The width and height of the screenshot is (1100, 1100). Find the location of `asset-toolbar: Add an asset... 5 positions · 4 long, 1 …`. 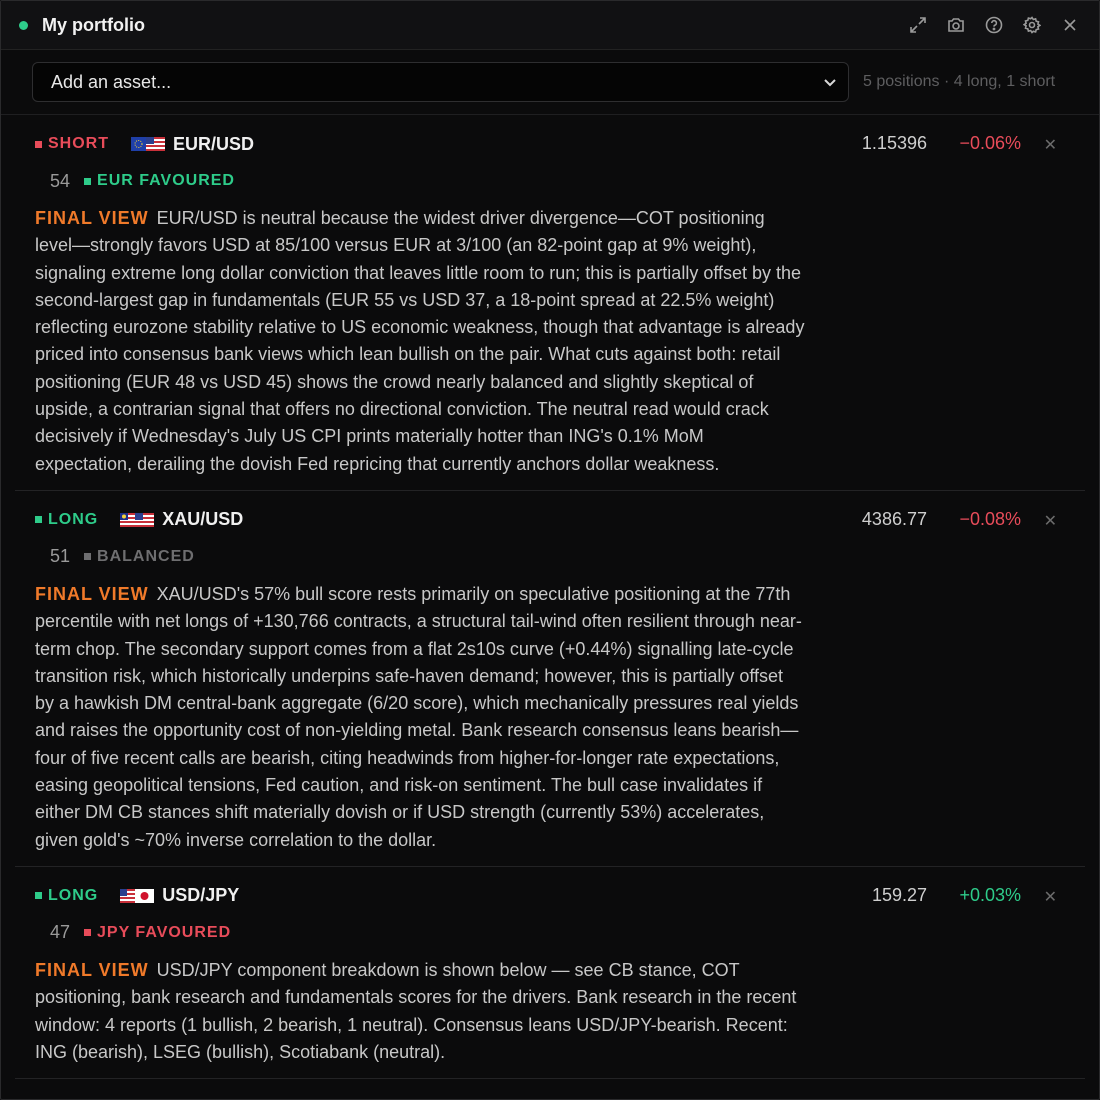

asset-toolbar: Add an asset... 5 positions · 4 long, 1 … is located at coordinates (550, 82).